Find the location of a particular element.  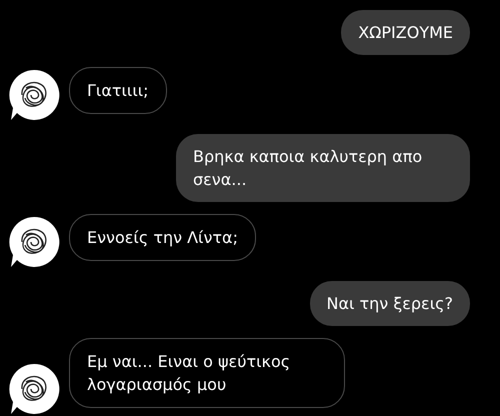

received-message: Εμ ναι... Ειναι ο ψεύτικος λογαριασμός μου is located at coordinates (207, 373).